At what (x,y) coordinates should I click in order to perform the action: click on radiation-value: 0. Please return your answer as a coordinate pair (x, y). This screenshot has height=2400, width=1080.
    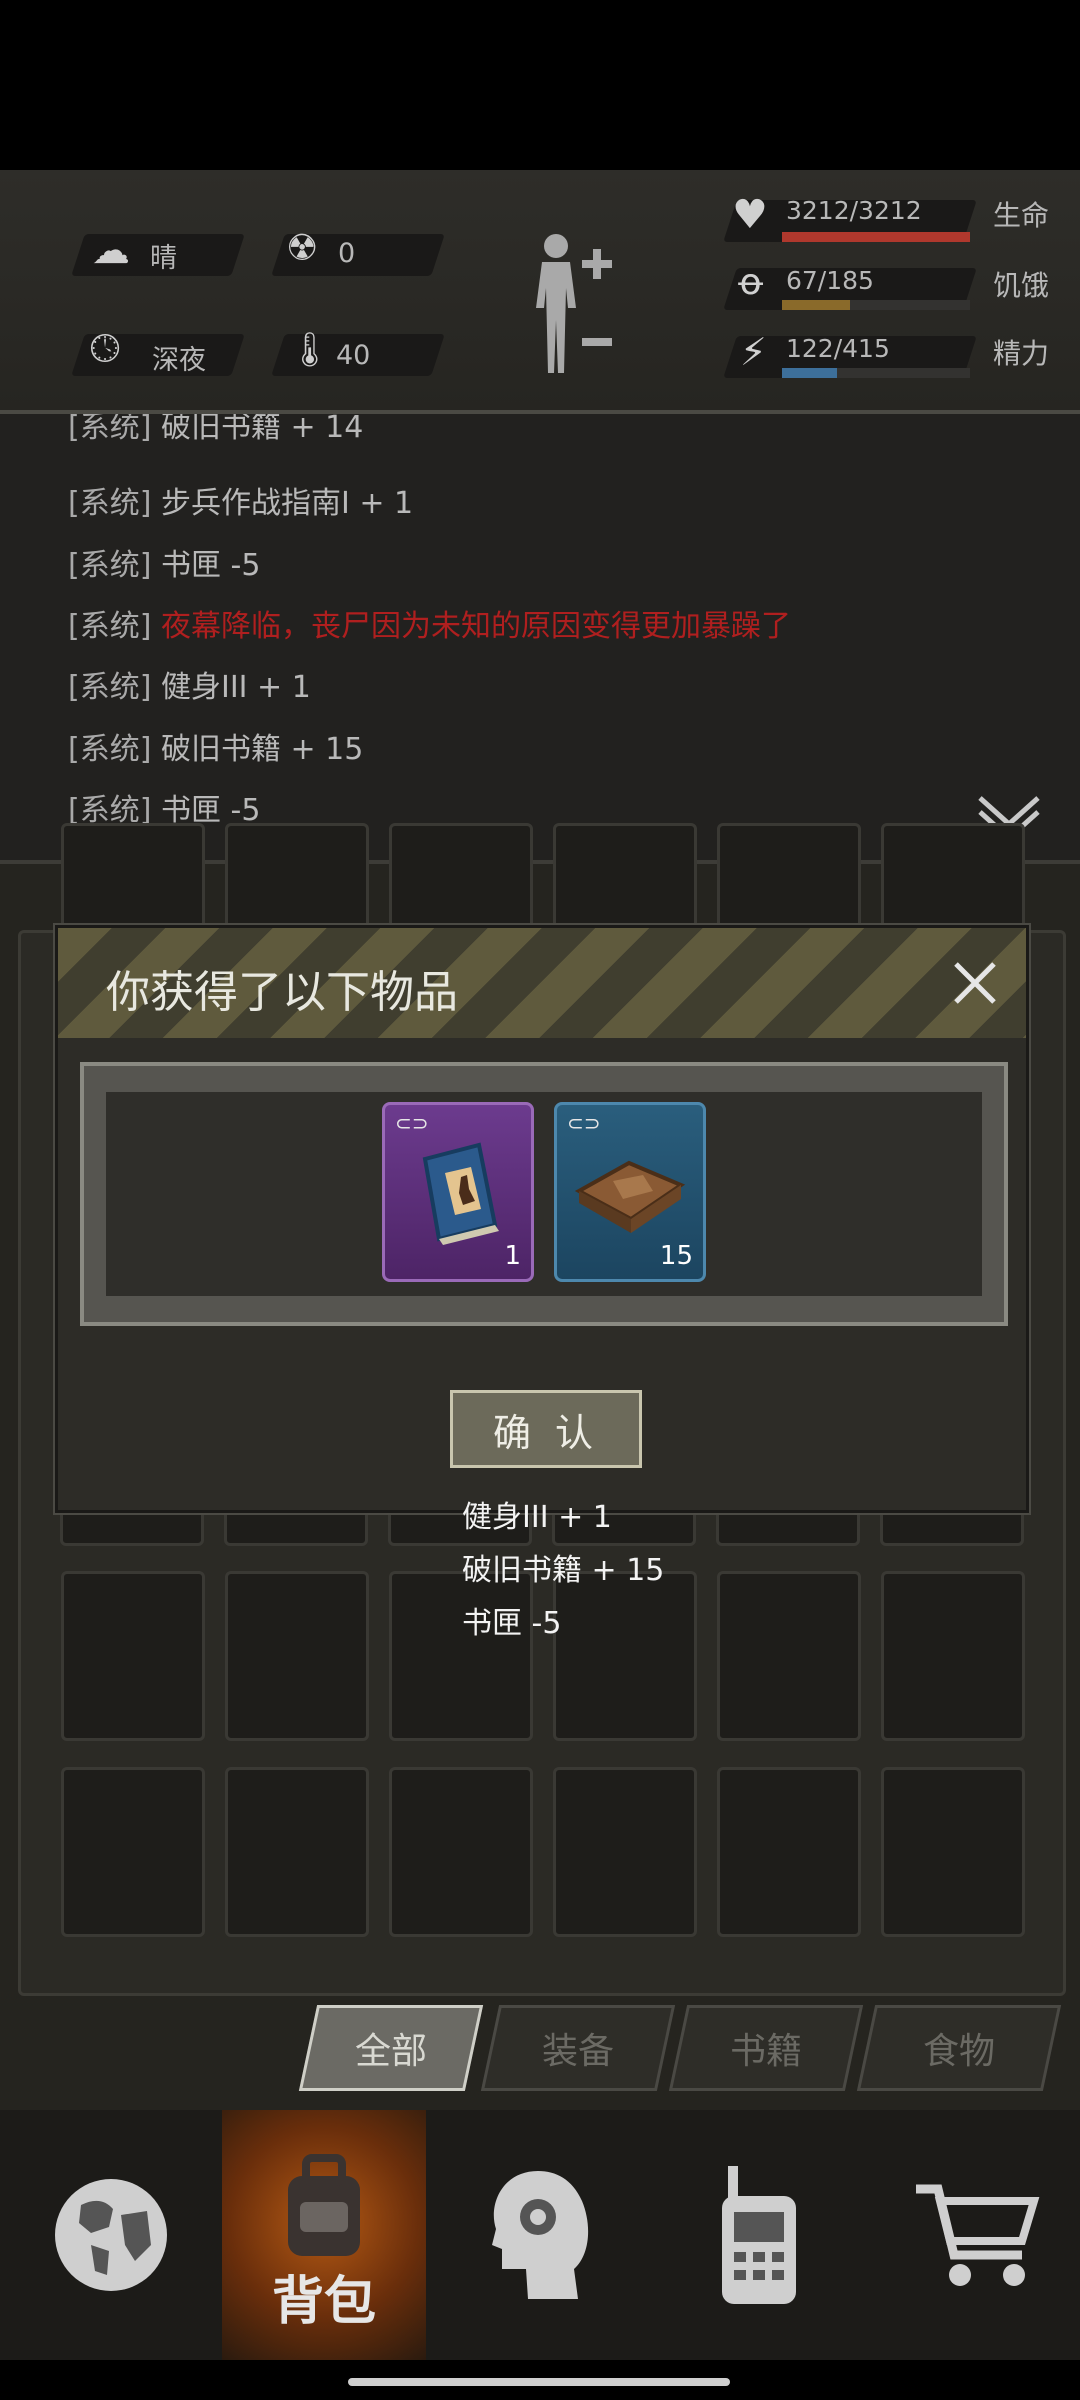
    Looking at the image, I should click on (347, 253).